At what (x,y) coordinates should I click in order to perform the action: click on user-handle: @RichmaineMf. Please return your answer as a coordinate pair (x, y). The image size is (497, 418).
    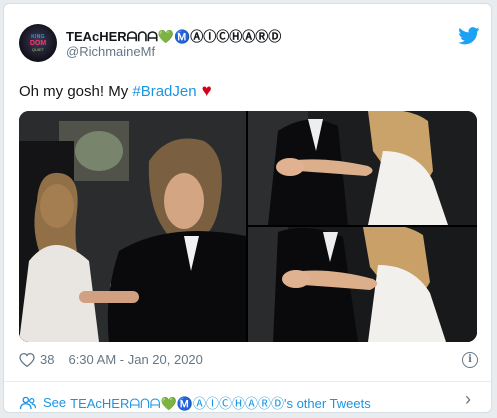
    Looking at the image, I should click on (110, 51).